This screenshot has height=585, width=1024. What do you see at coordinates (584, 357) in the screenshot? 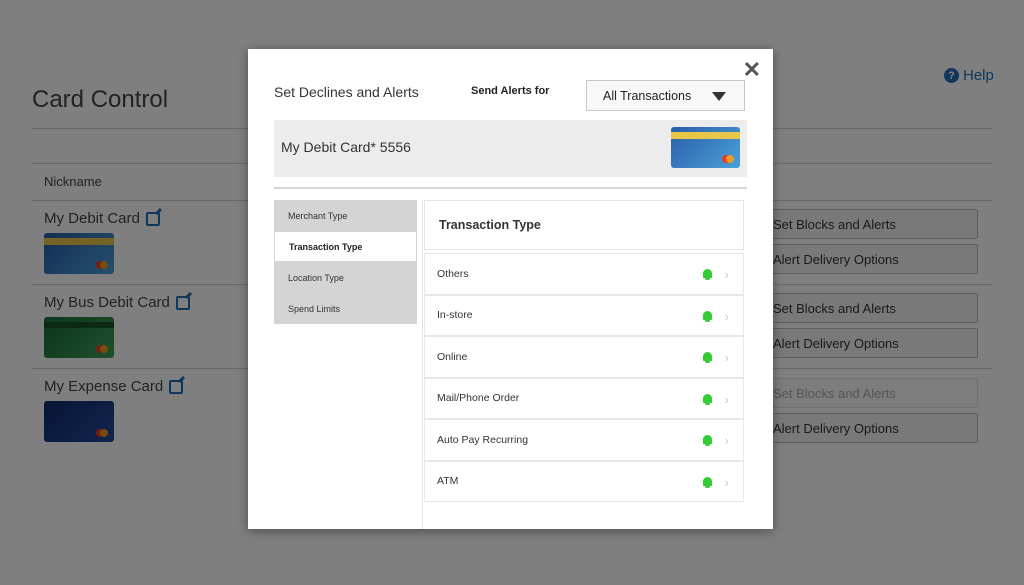
I see `list-item: Online ›` at bounding box center [584, 357].